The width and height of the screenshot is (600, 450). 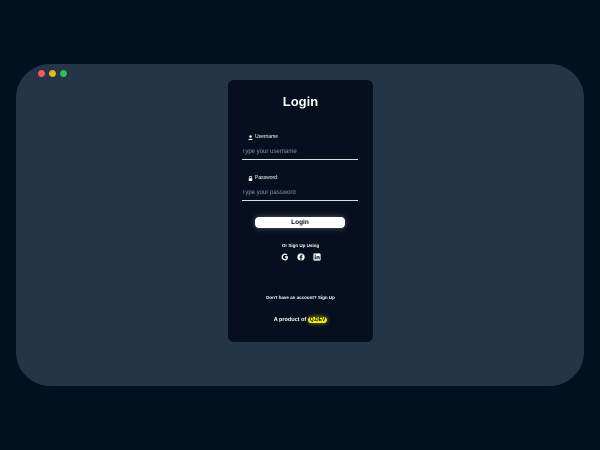 What do you see at coordinates (300, 193) in the screenshot?
I see `password-input` at bounding box center [300, 193].